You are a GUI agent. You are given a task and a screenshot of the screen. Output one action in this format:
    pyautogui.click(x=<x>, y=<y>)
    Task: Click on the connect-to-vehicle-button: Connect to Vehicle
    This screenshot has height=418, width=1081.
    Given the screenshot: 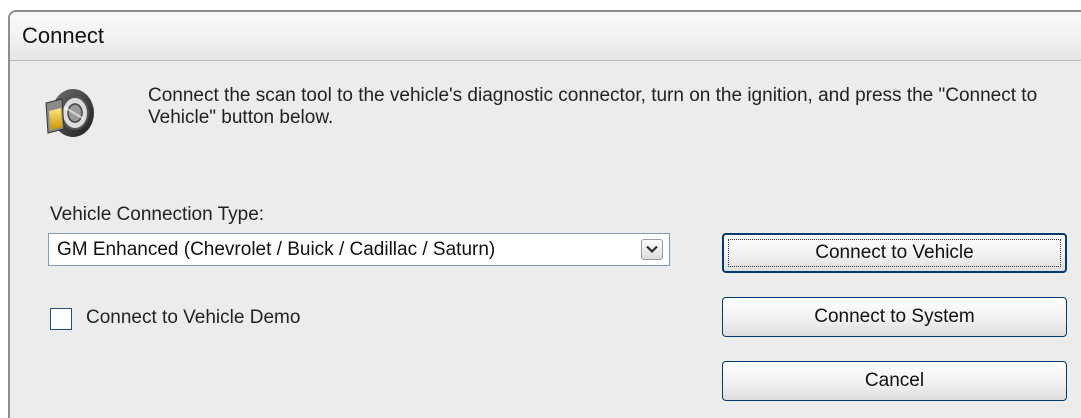 What is the action you would take?
    pyautogui.click(x=894, y=253)
    